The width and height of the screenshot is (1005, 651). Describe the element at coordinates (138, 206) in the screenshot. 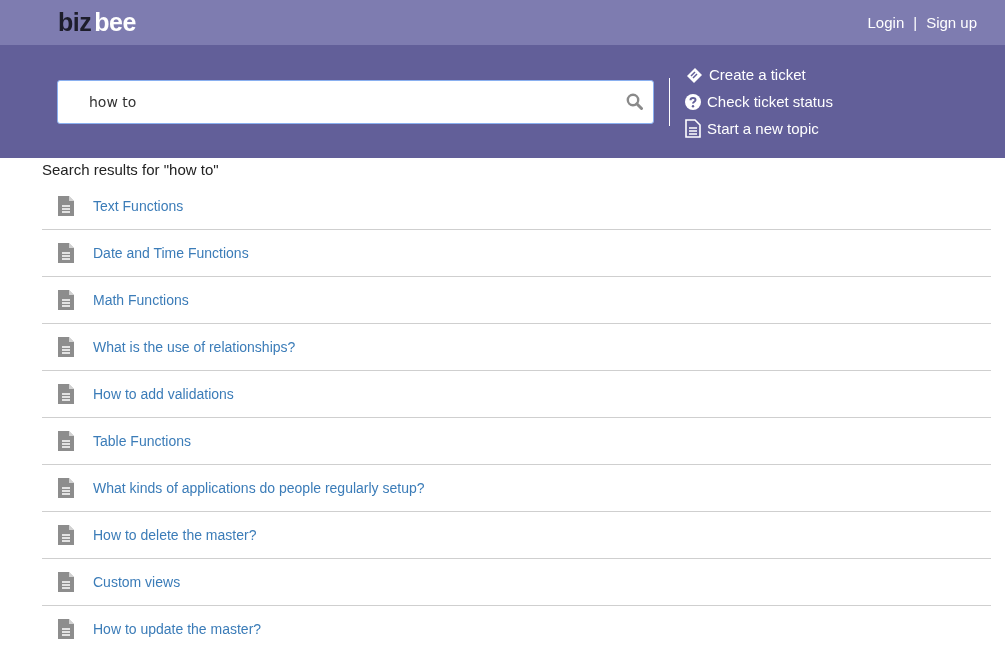

I see `result-link: Text Functions` at that location.